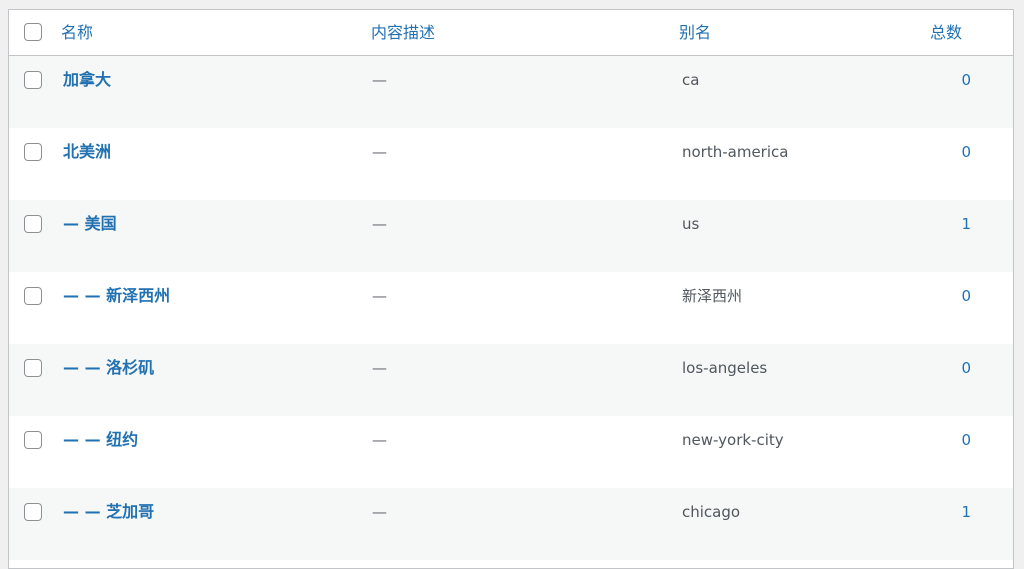  Describe the element at coordinates (735, 152) in the screenshot. I see `term-slug: north-america` at that location.